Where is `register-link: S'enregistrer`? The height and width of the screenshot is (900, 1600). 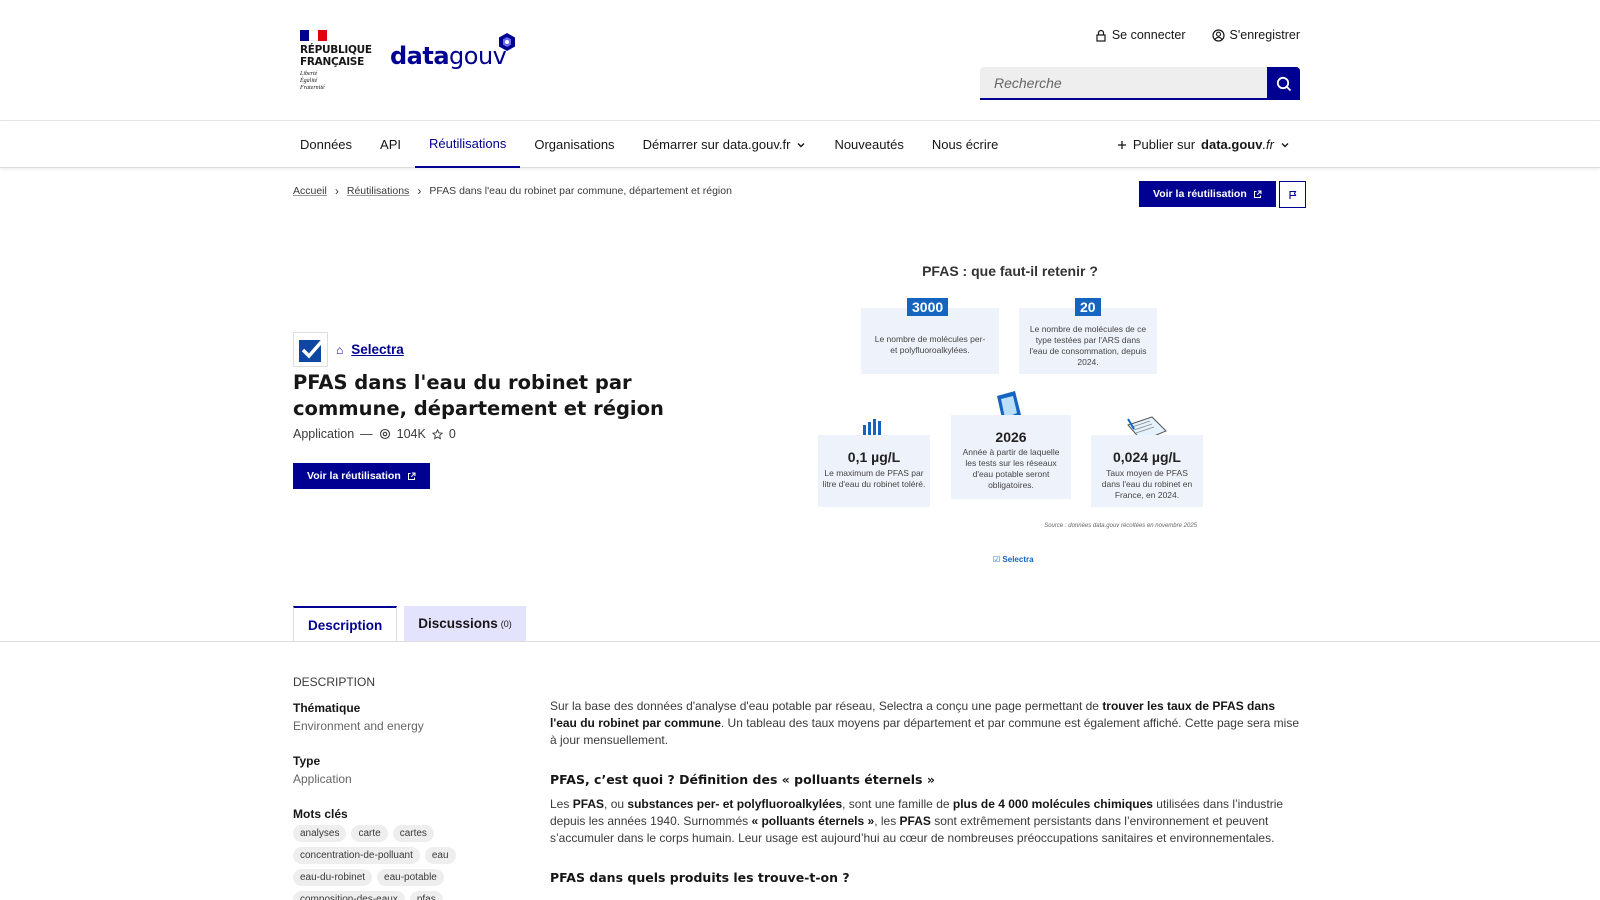
register-link: S'enregistrer is located at coordinates (1255, 35).